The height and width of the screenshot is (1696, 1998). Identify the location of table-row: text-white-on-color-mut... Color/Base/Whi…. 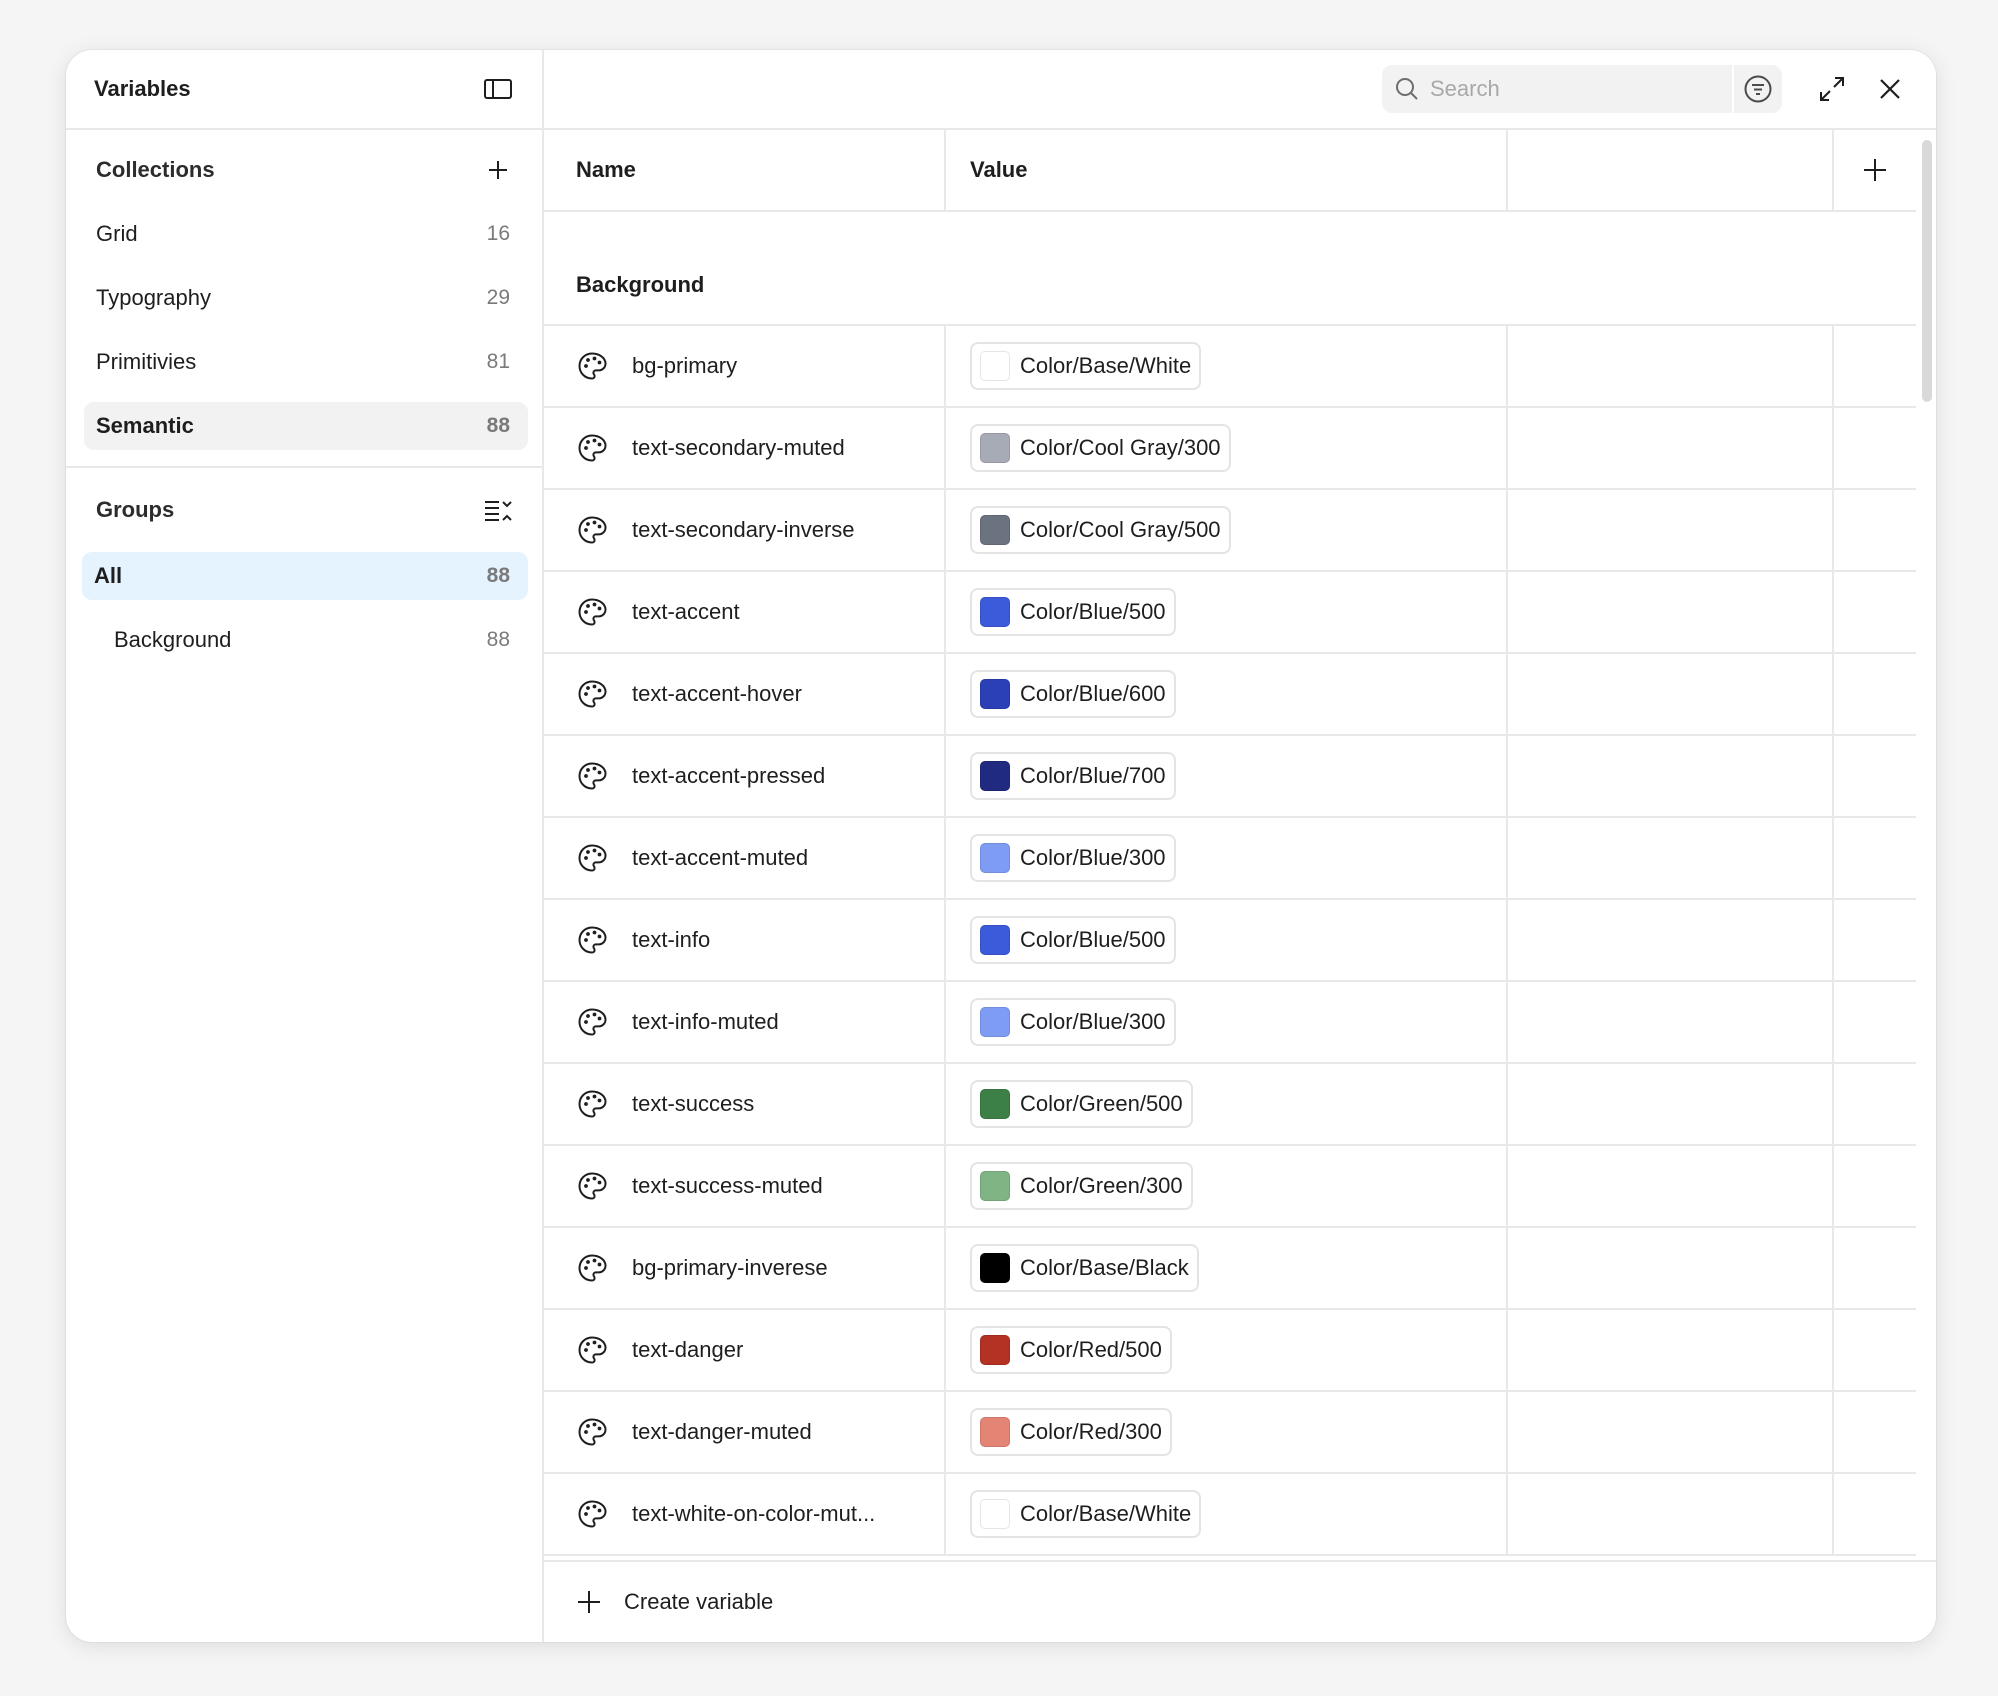
(1230, 1515).